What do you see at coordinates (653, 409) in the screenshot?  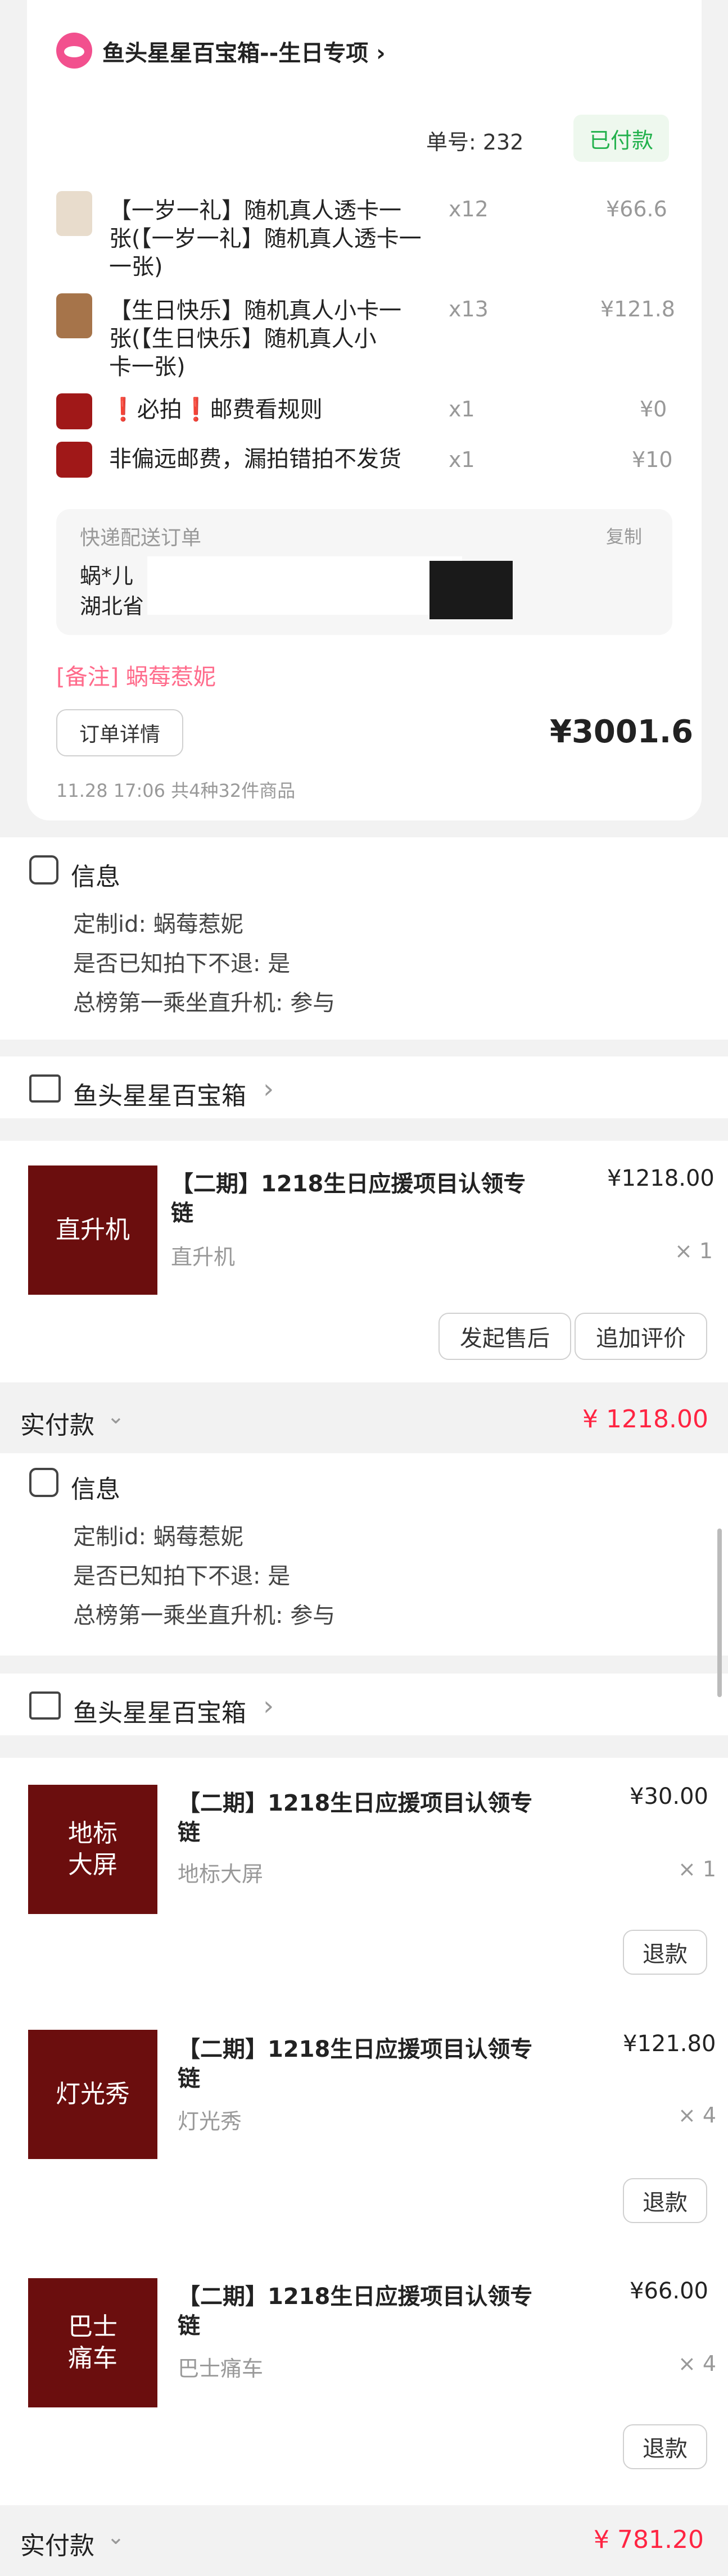 I see `product-price: ¥0` at bounding box center [653, 409].